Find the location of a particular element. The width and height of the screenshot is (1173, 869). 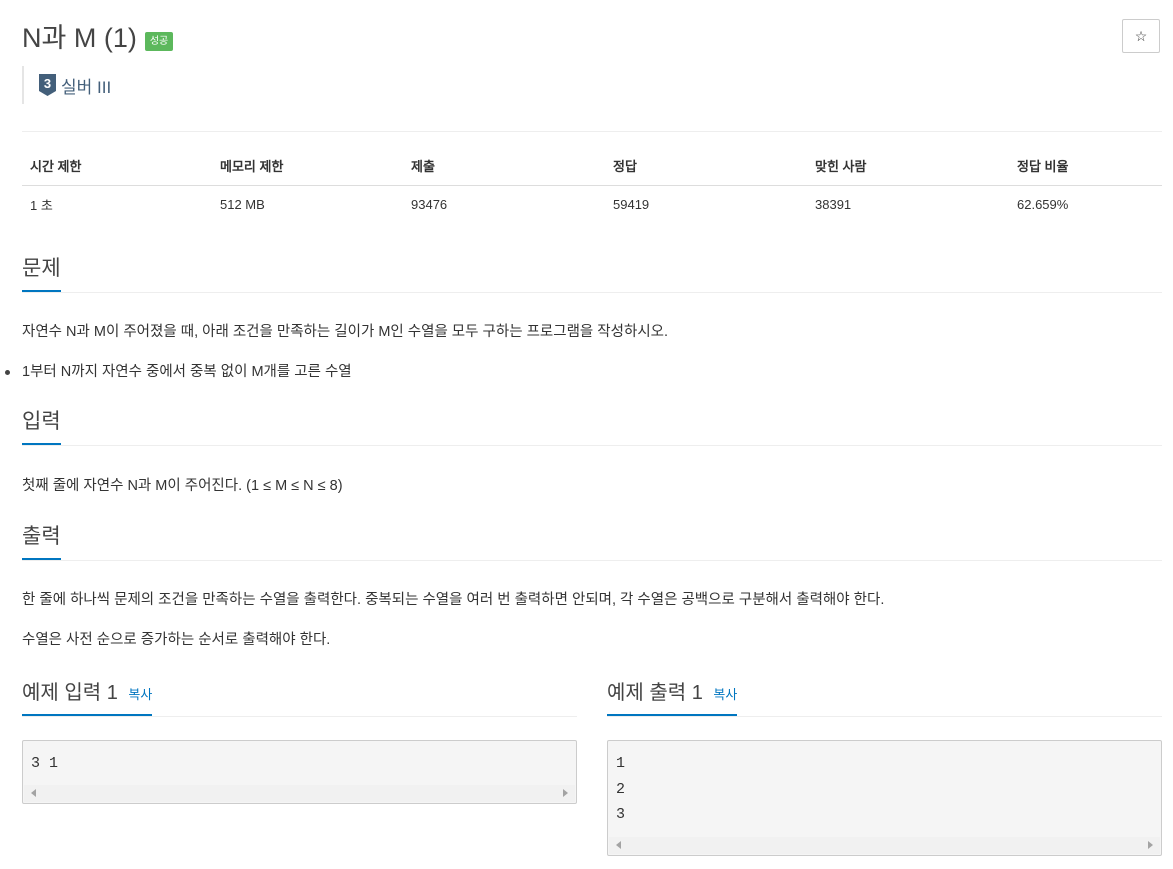

header-submissions: 제출 is located at coordinates (504, 169).